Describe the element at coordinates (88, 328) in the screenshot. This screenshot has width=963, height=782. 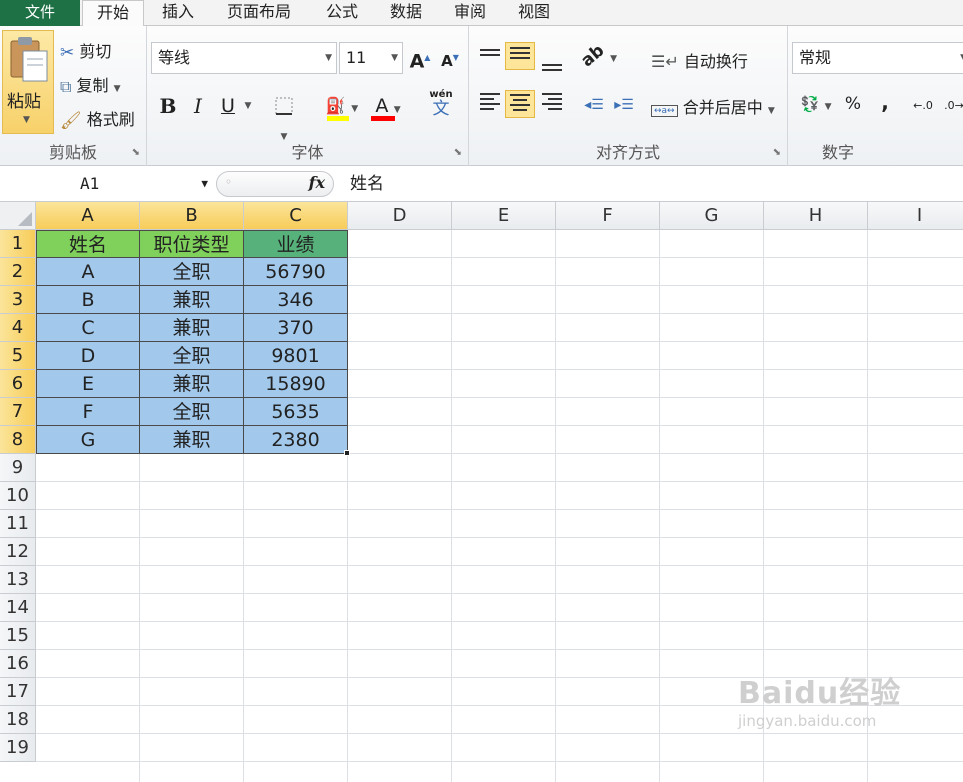
I see `cell-a4: C` at that location.